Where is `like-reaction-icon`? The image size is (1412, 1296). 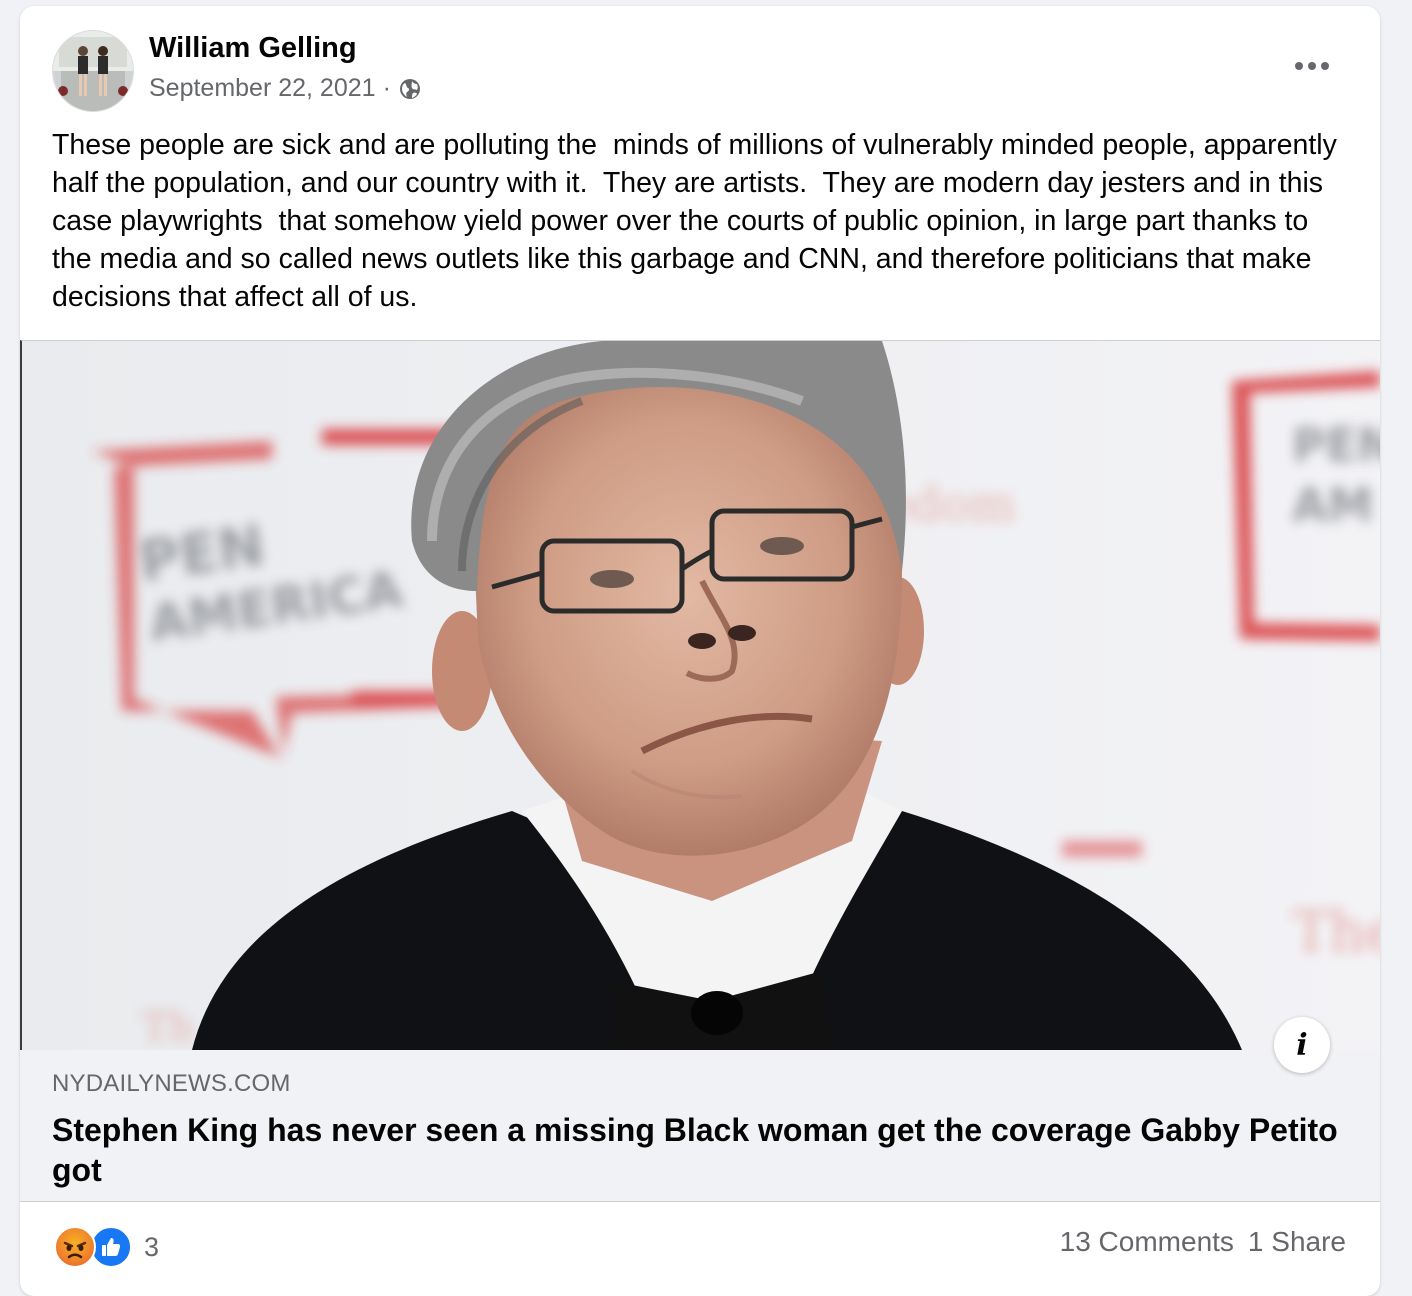
like-reaction-icon is located at coordinates (111, 1247).